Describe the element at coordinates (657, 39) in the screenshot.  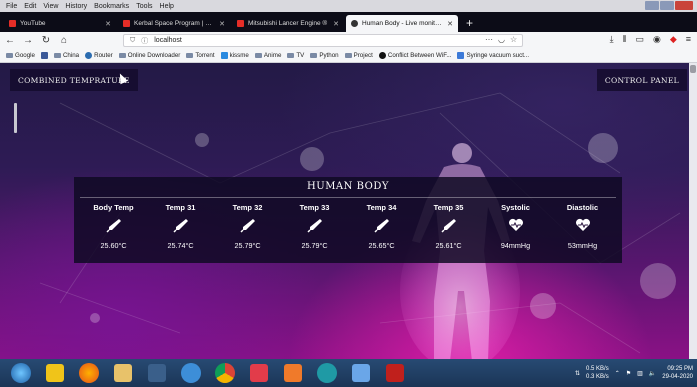
I see `account-icon: ◉` at that location.